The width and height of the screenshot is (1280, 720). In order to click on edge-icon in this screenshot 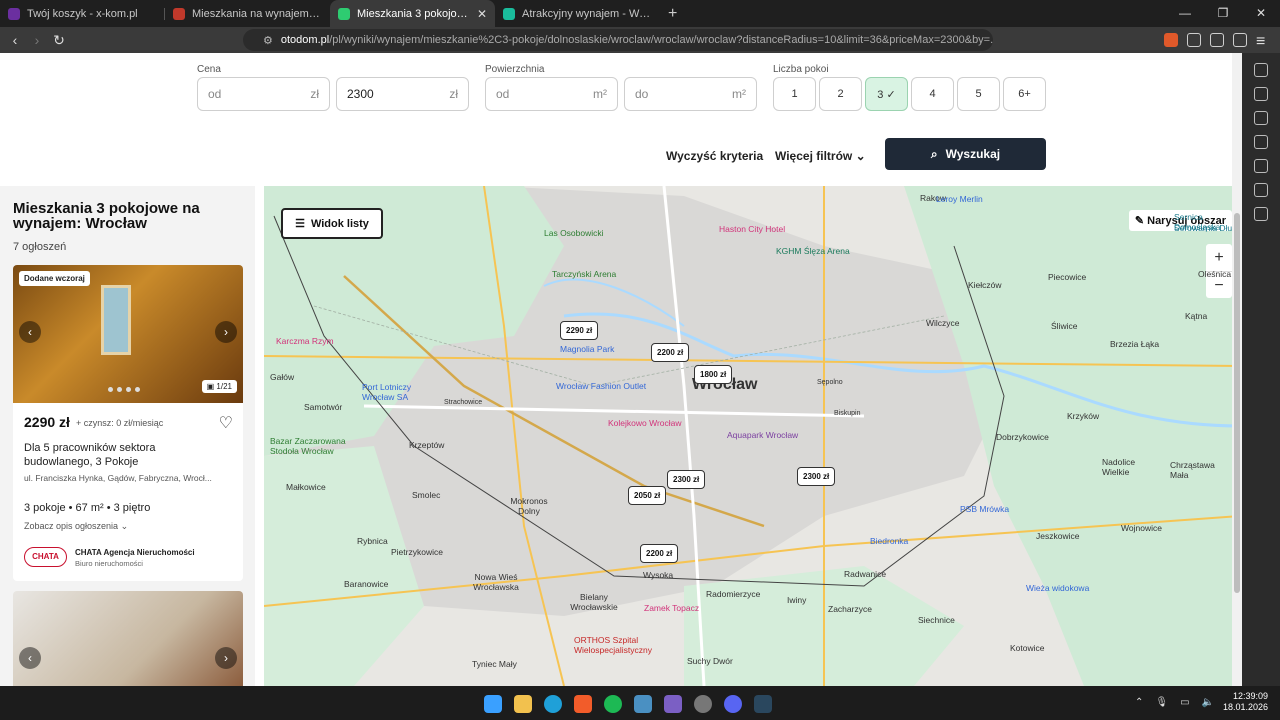, I will do `click(553, 704)`.